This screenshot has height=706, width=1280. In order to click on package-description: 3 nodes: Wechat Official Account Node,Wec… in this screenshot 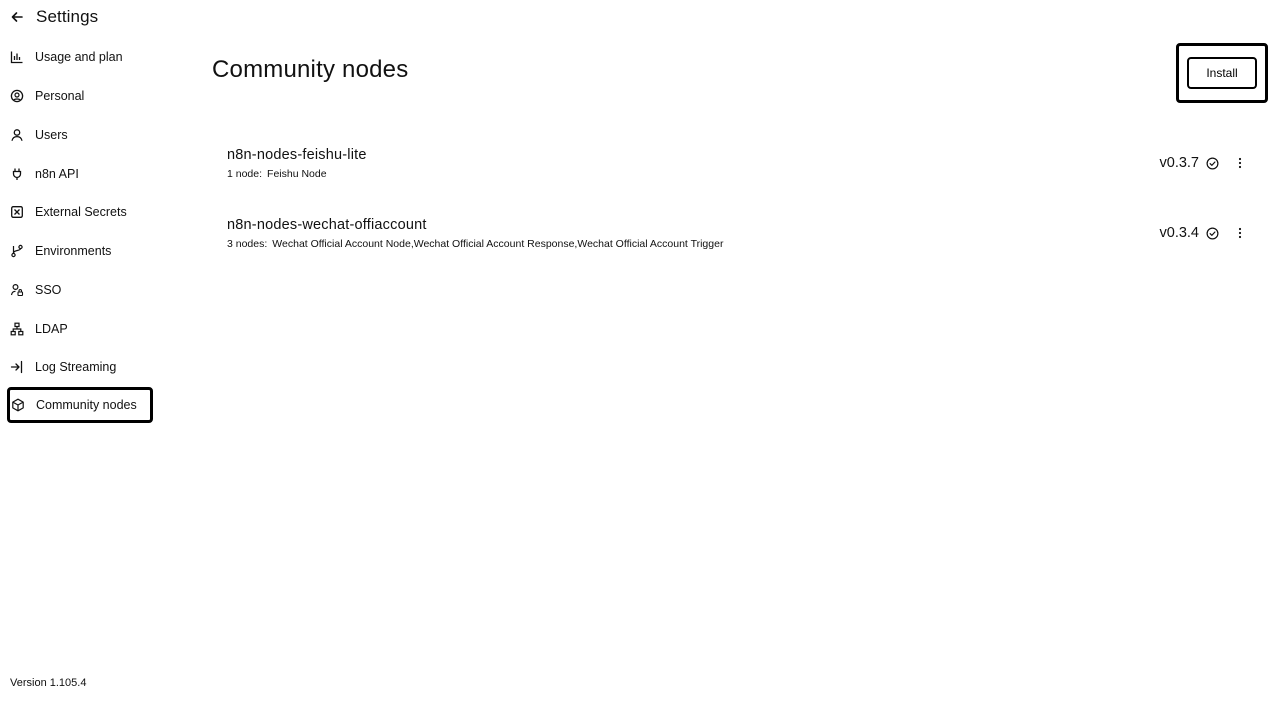, I will do `click(475, 244)`.